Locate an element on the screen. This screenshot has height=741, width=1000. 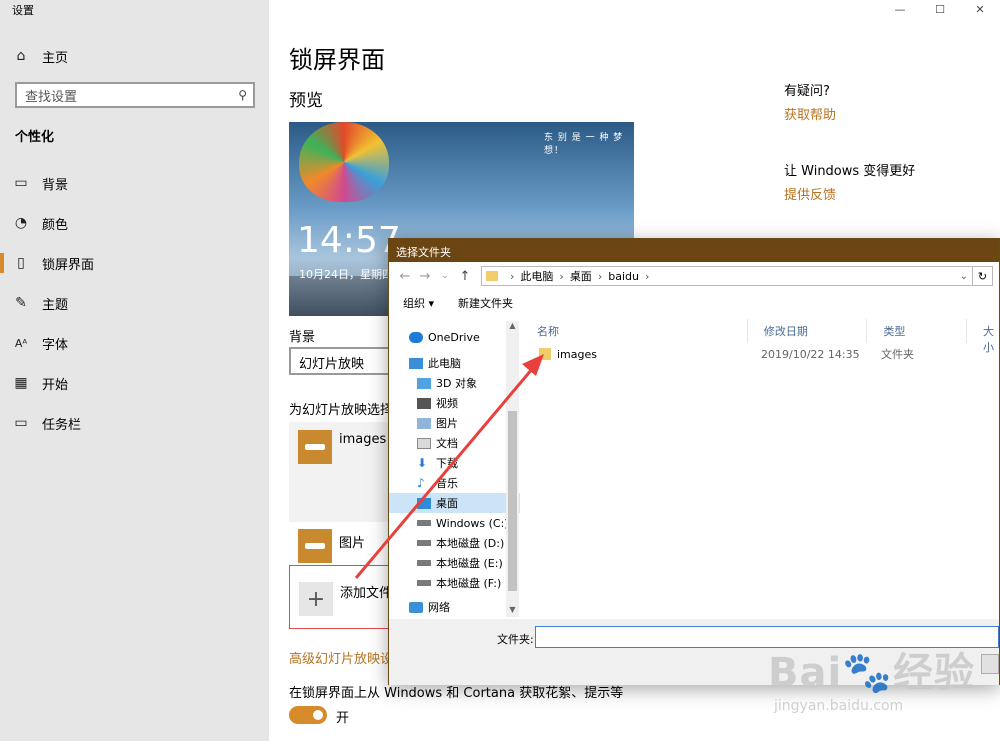
sidebar-item-background: ▭ 背景 is located at coordinates (134, 183).